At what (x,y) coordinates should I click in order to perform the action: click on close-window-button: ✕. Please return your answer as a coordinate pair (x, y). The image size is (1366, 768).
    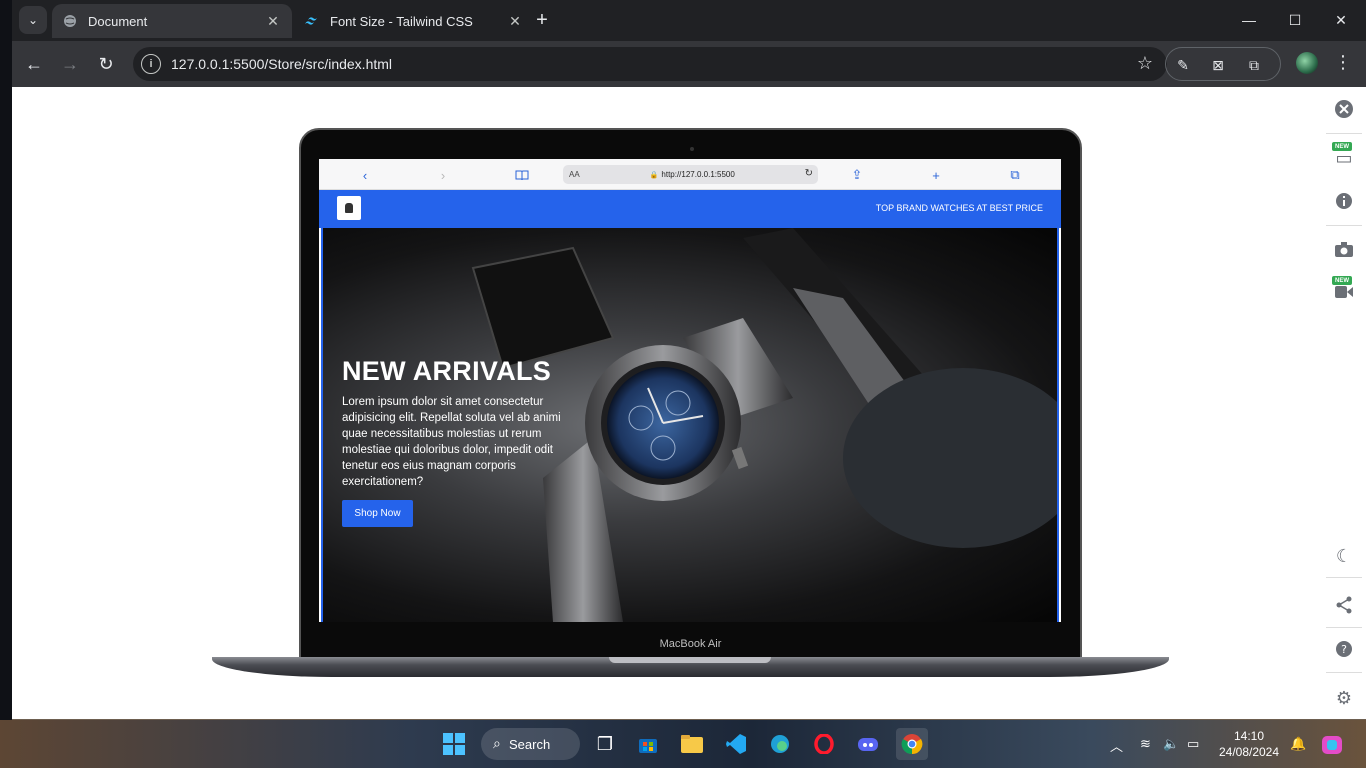
    Looking at the image, I should click on (1341, 20).